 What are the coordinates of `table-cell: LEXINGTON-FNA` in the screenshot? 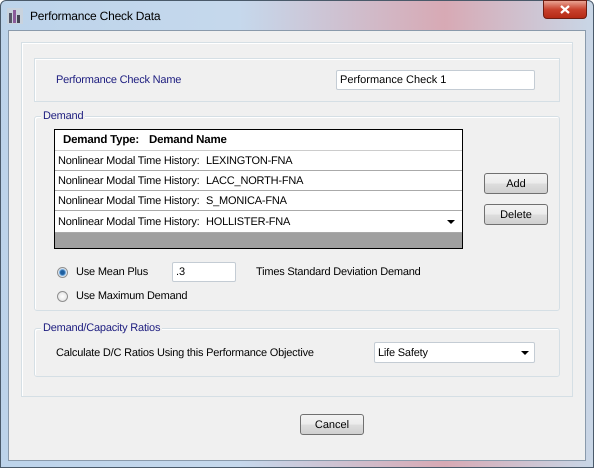 It's located at (249, 160).